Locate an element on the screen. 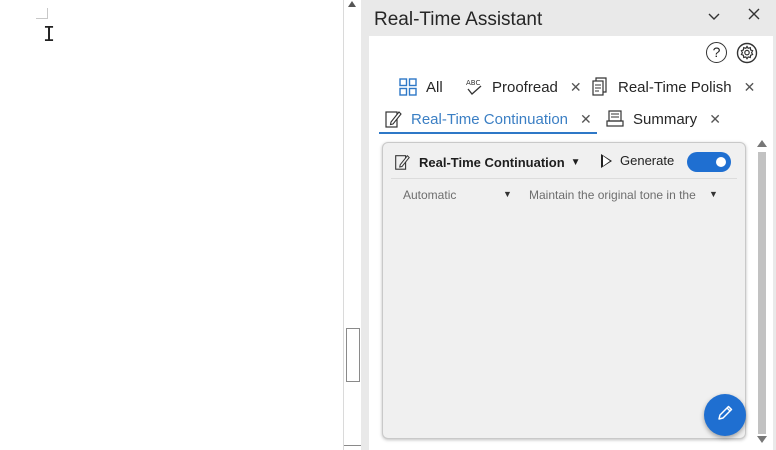 The height and width of the screenshot is (450, 776). toggle-knob is located at coordinates (721, 162).